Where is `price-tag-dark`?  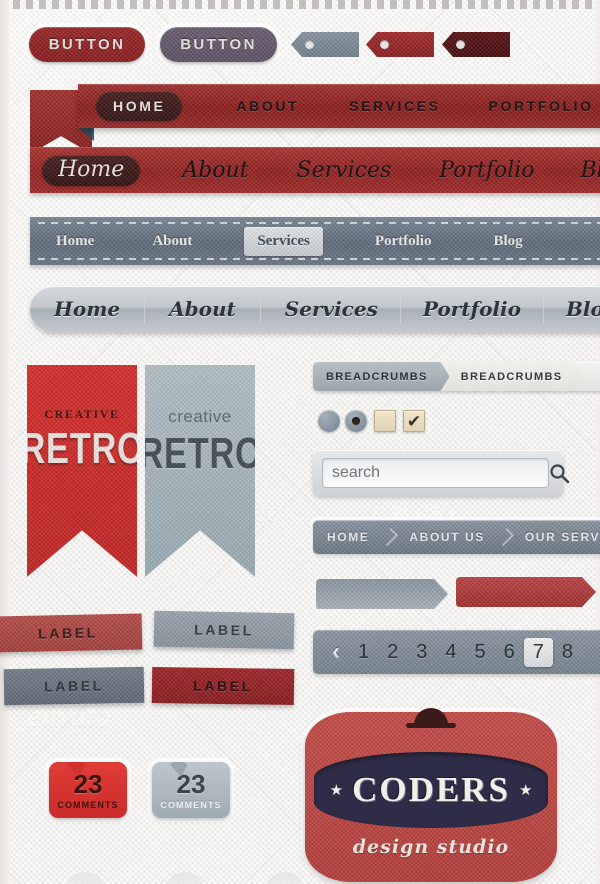
price-tag-dark is located at coordinates (476, 44).